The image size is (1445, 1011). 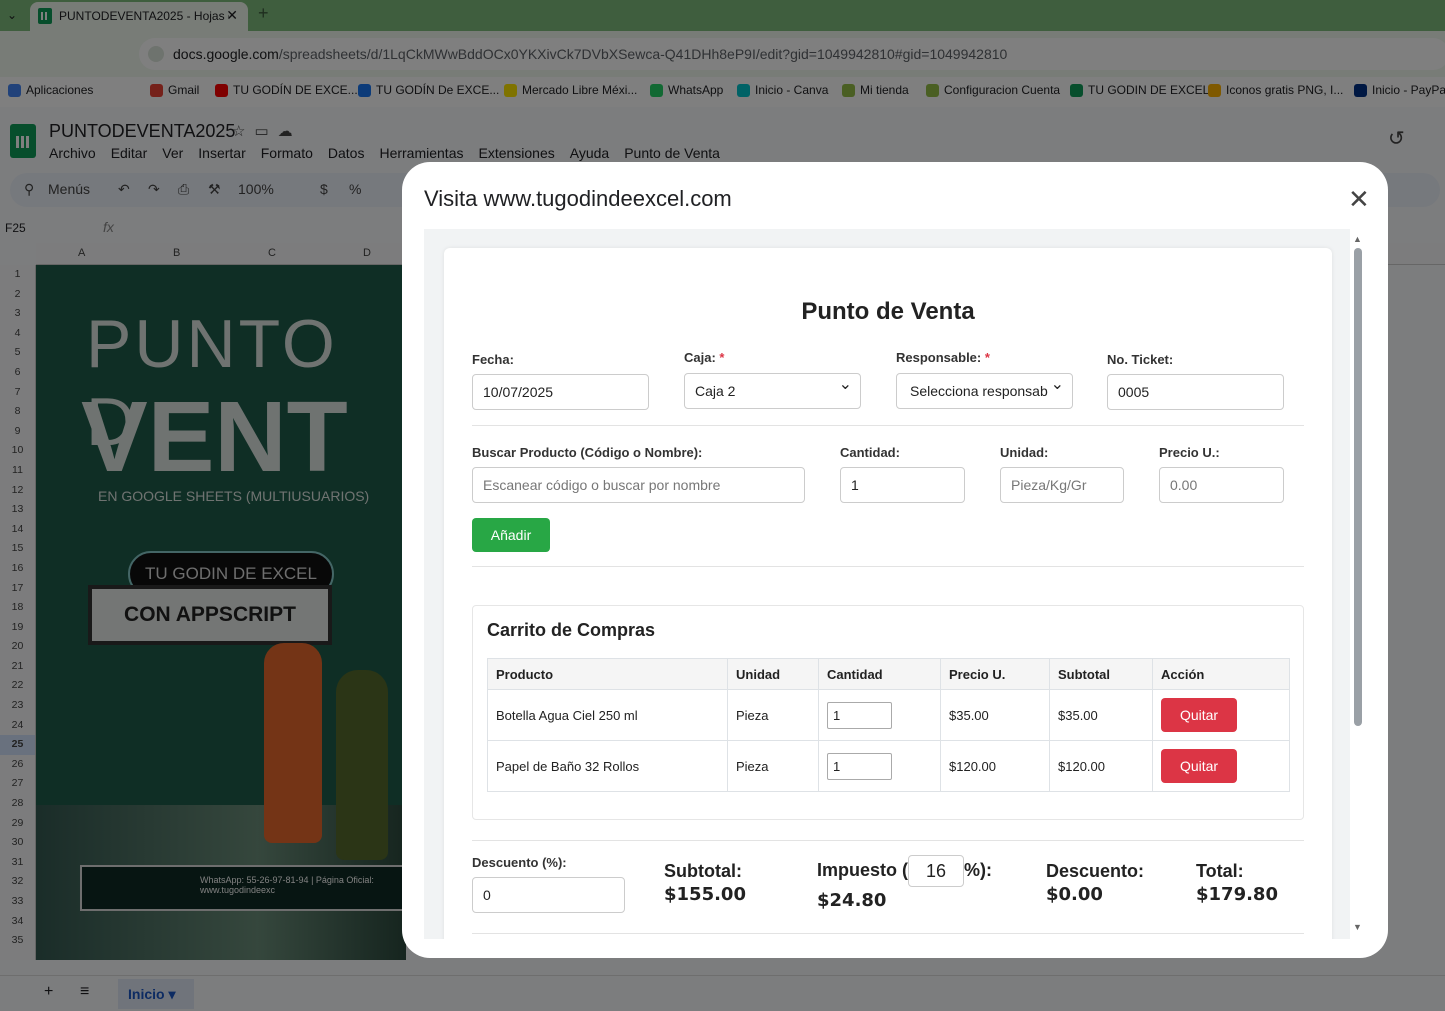 I want to click on precio-cell: $35.00, so click(x=995, y=715).